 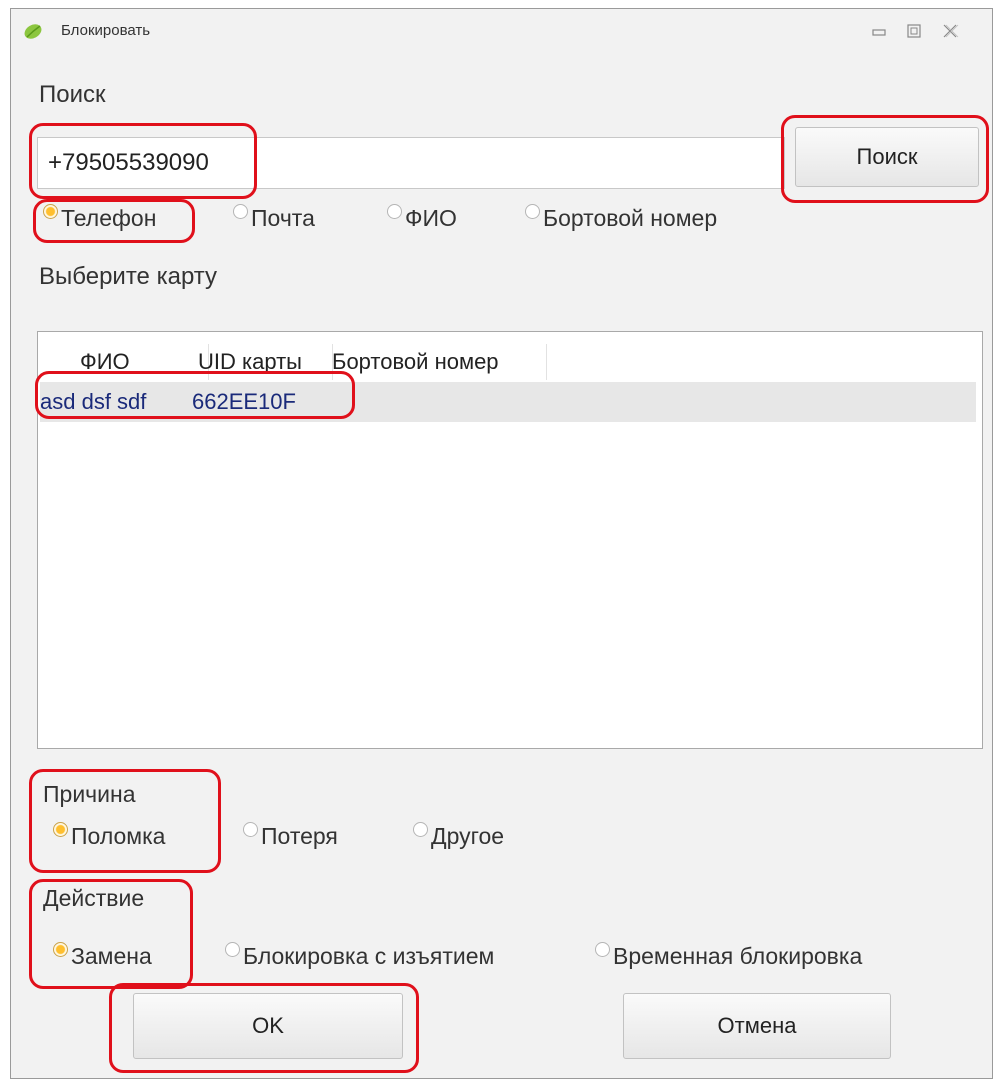 I want to click on radio-board-number-label: Бортовой номер, so click(x=630, y=218).